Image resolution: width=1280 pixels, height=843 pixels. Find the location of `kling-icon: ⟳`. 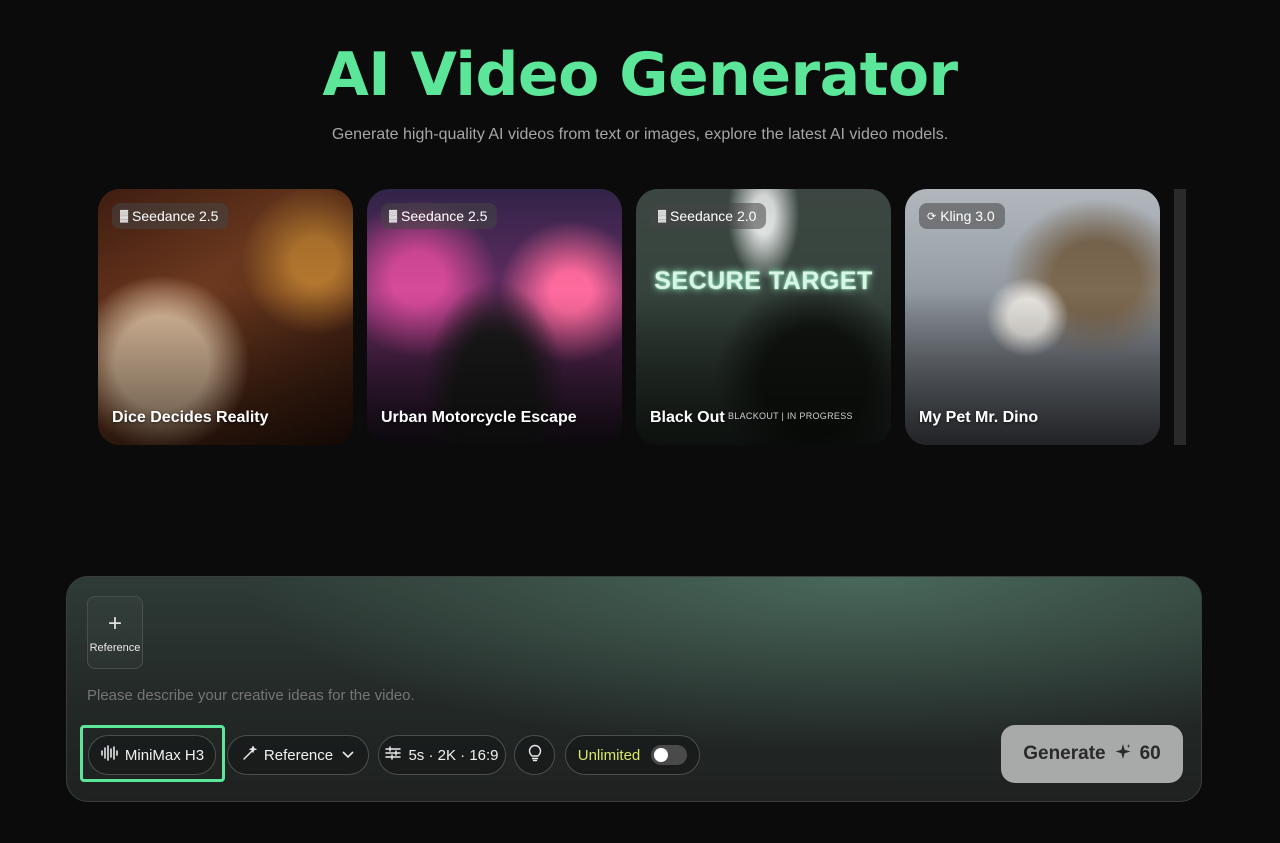

kling-icon: ⟳ is located at coordinates (932, 216).